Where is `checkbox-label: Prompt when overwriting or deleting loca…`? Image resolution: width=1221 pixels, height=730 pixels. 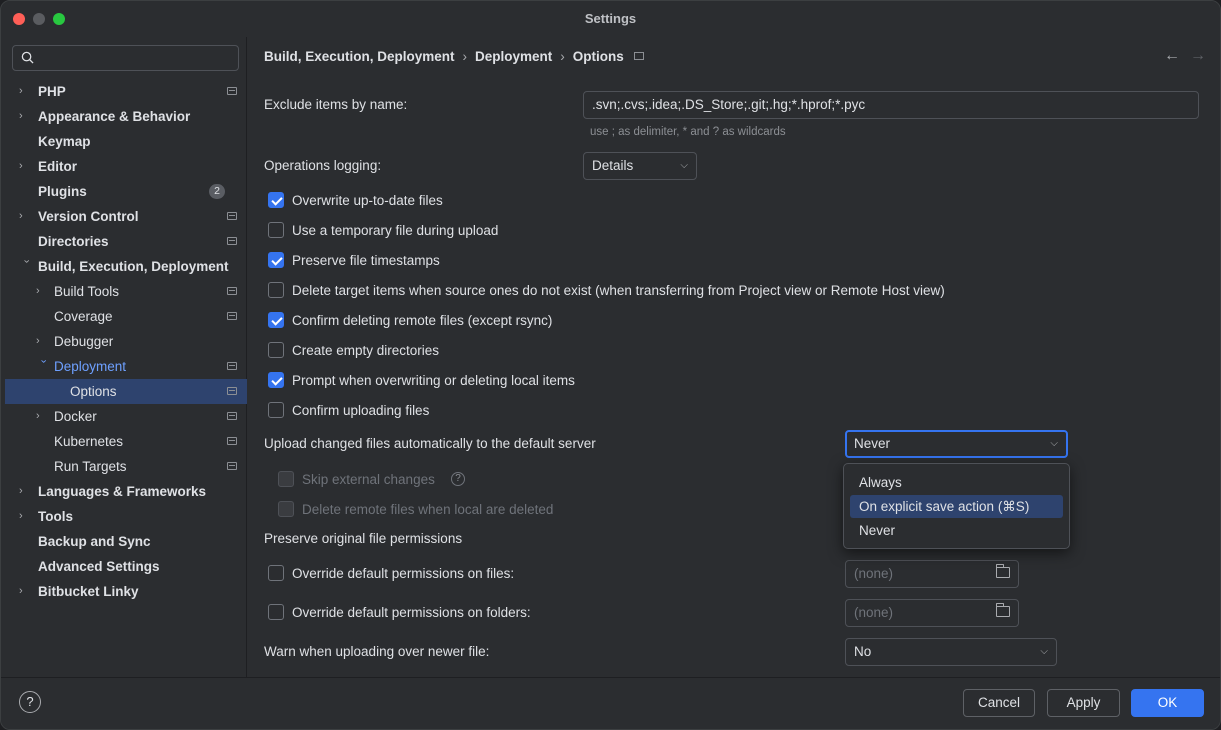 checkbox-label: Prompt when overwriting or deleting loca… is located at coordinates (433, 380).